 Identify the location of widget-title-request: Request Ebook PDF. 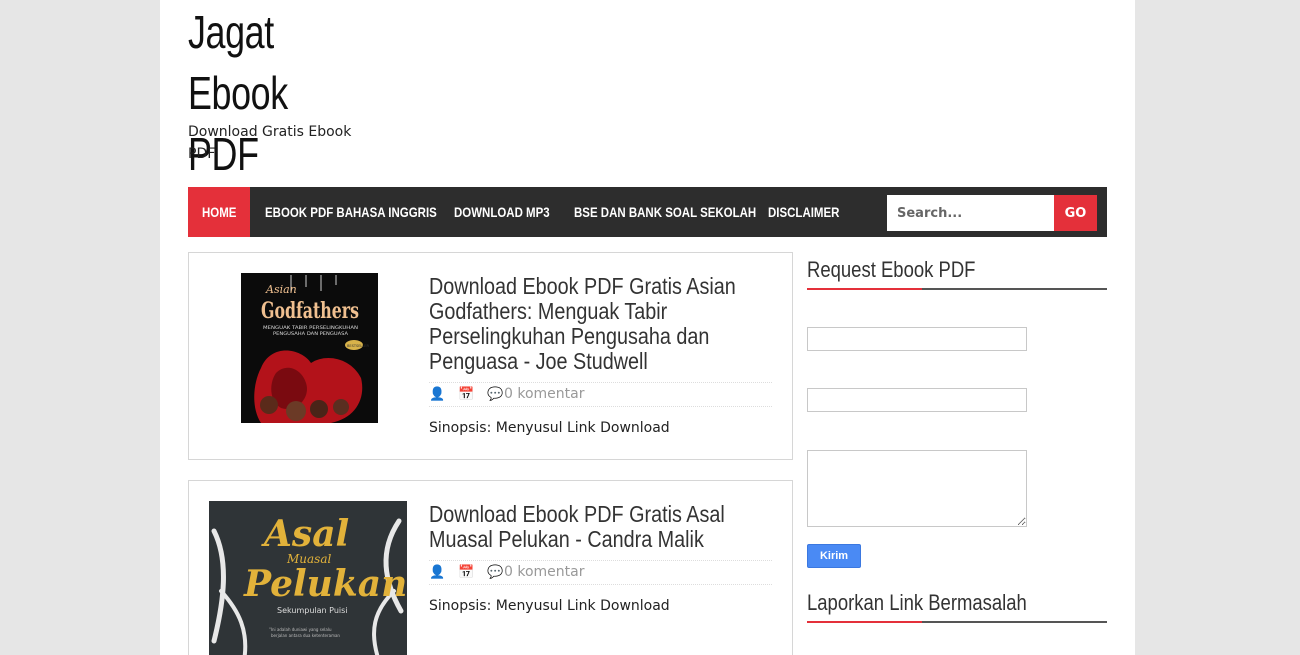
(957, 271).